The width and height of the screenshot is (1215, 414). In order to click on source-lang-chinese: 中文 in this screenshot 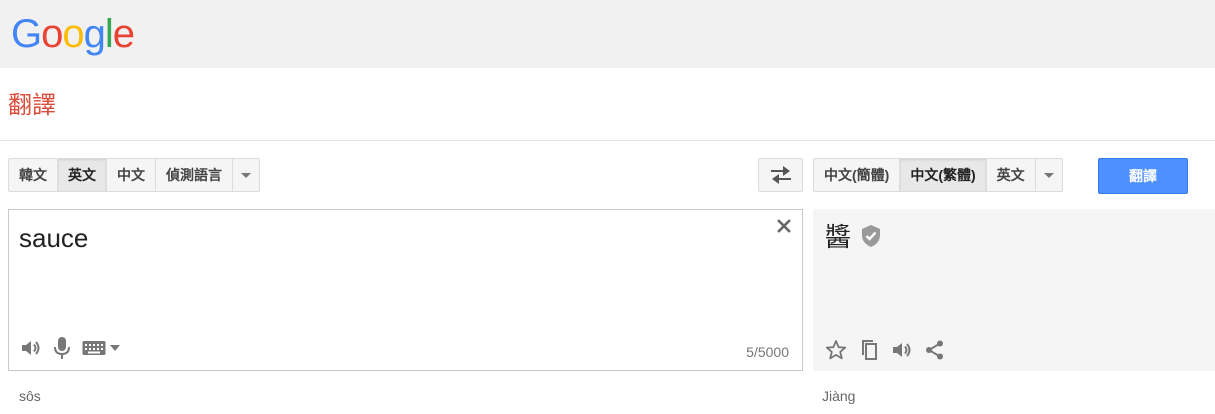, I will do `click(131, 175)`.